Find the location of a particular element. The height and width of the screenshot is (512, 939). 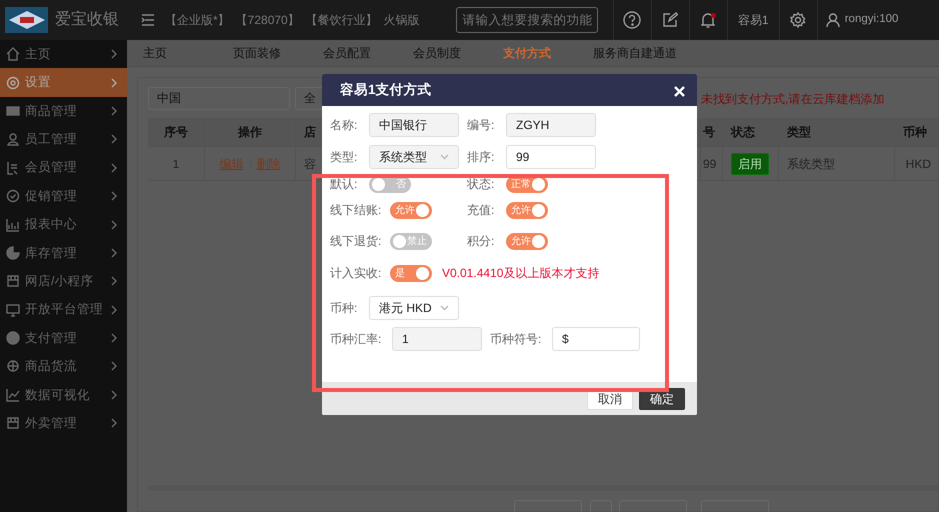

version-note: V0.01.4410及以上版本才支持 is located at coordinates (521, 273).